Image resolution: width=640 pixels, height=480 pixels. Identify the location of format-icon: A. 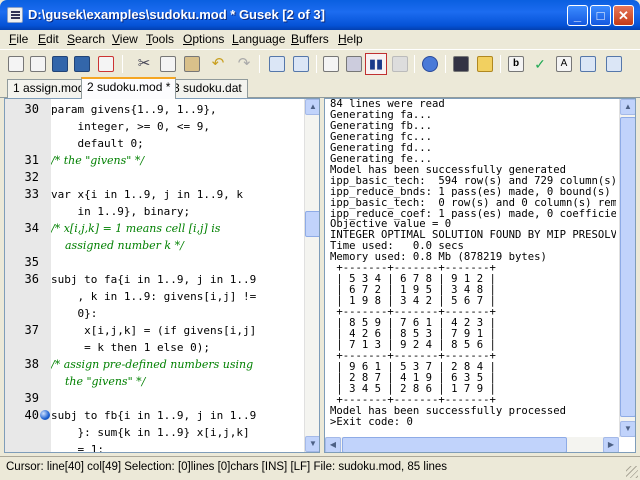
(564, 64).